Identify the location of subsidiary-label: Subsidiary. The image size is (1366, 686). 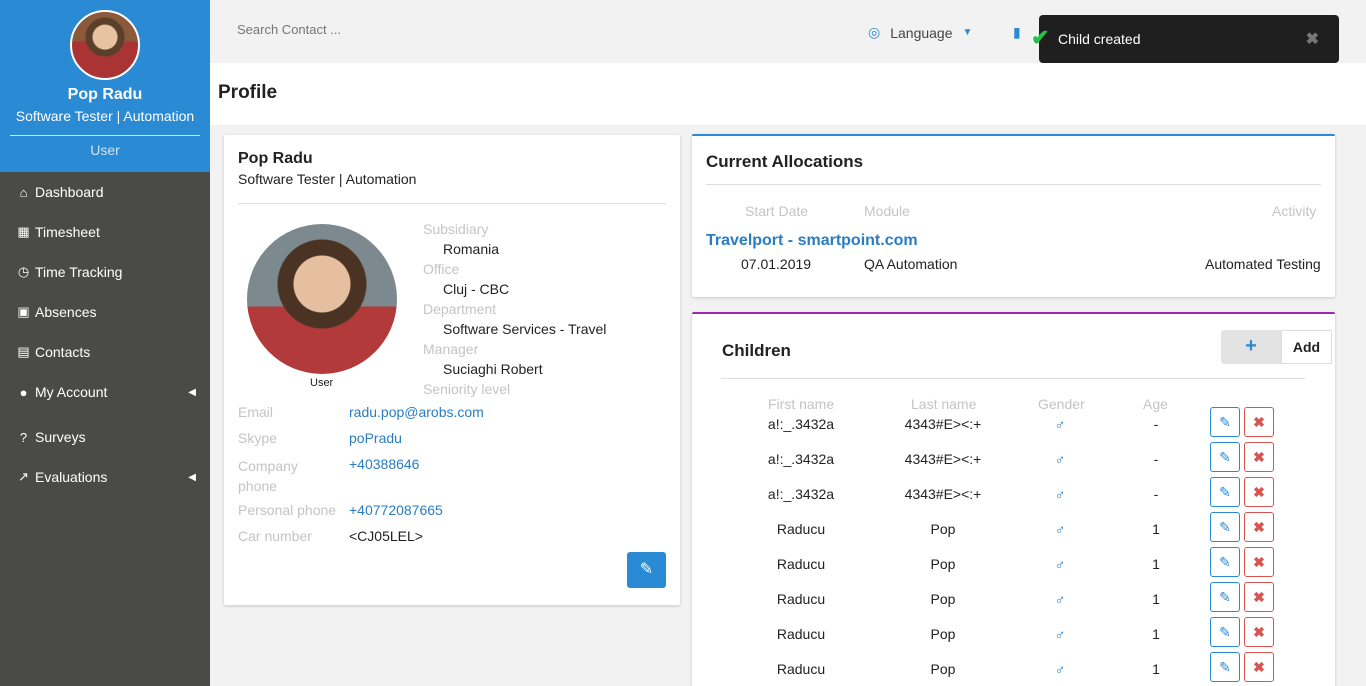
(456, 229).